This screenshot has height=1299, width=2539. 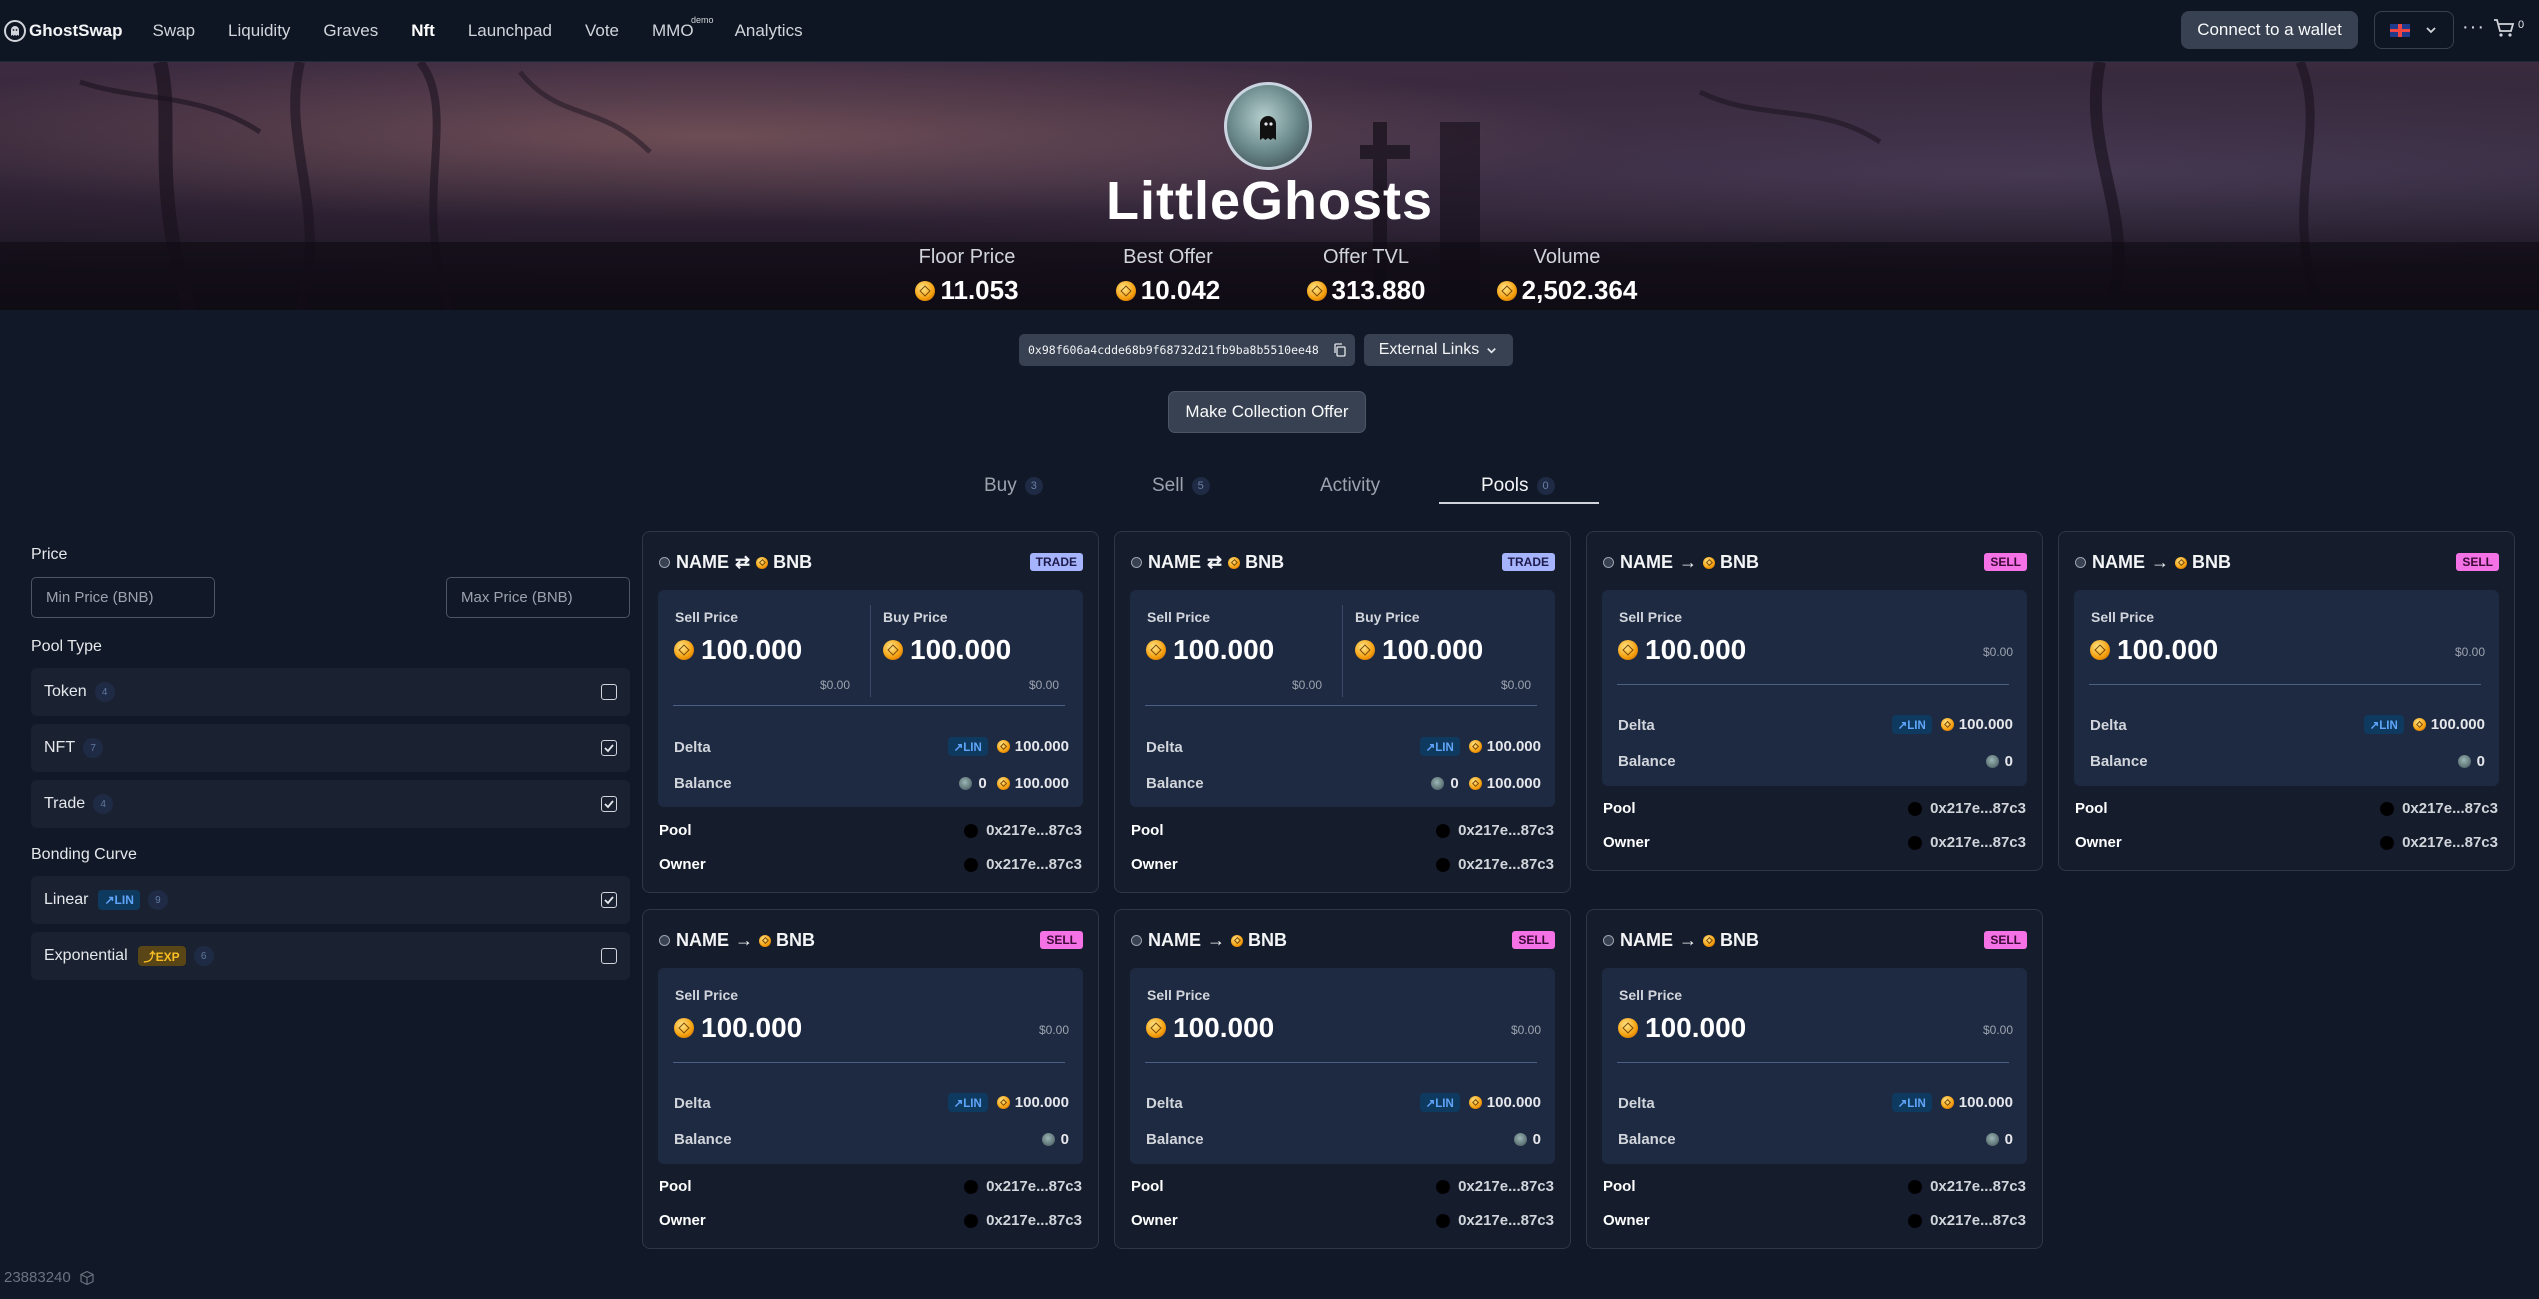 What do you see at coordinates (330, 692) in the screenshot?
I see `filter-token: Token 4` at bounding box center [330, 692].